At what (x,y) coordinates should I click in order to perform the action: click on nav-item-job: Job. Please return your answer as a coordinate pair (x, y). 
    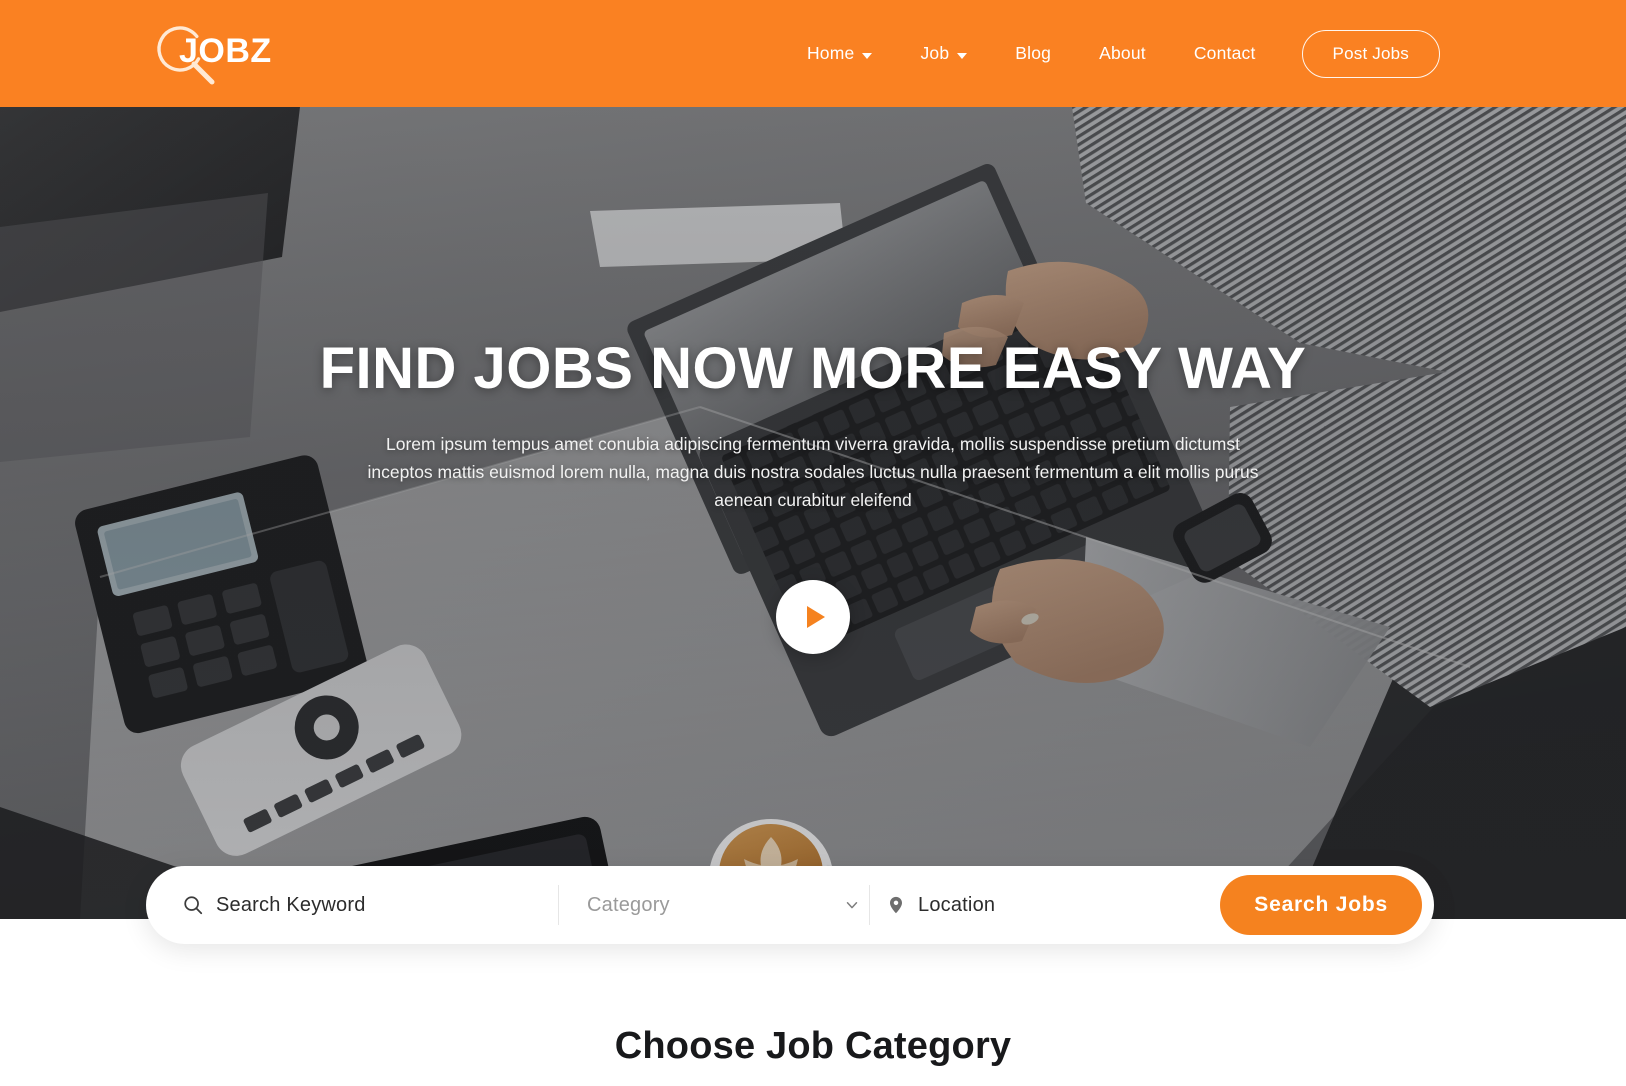
    Looking at the image, I should click on (943, 53).